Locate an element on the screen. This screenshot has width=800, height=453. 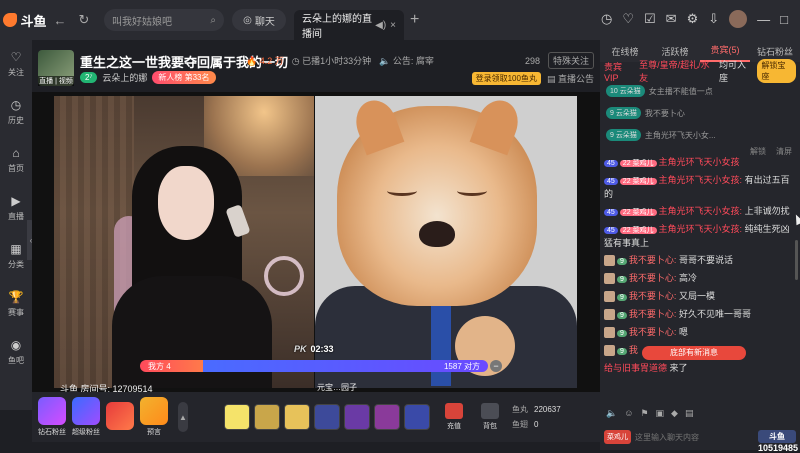
fish-balance: 鱼丸 220637 is located at coordinates (536, 409).